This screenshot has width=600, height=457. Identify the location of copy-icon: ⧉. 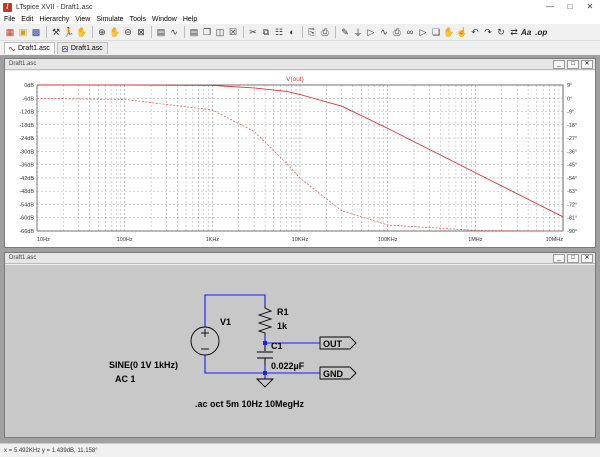
(266, 32).